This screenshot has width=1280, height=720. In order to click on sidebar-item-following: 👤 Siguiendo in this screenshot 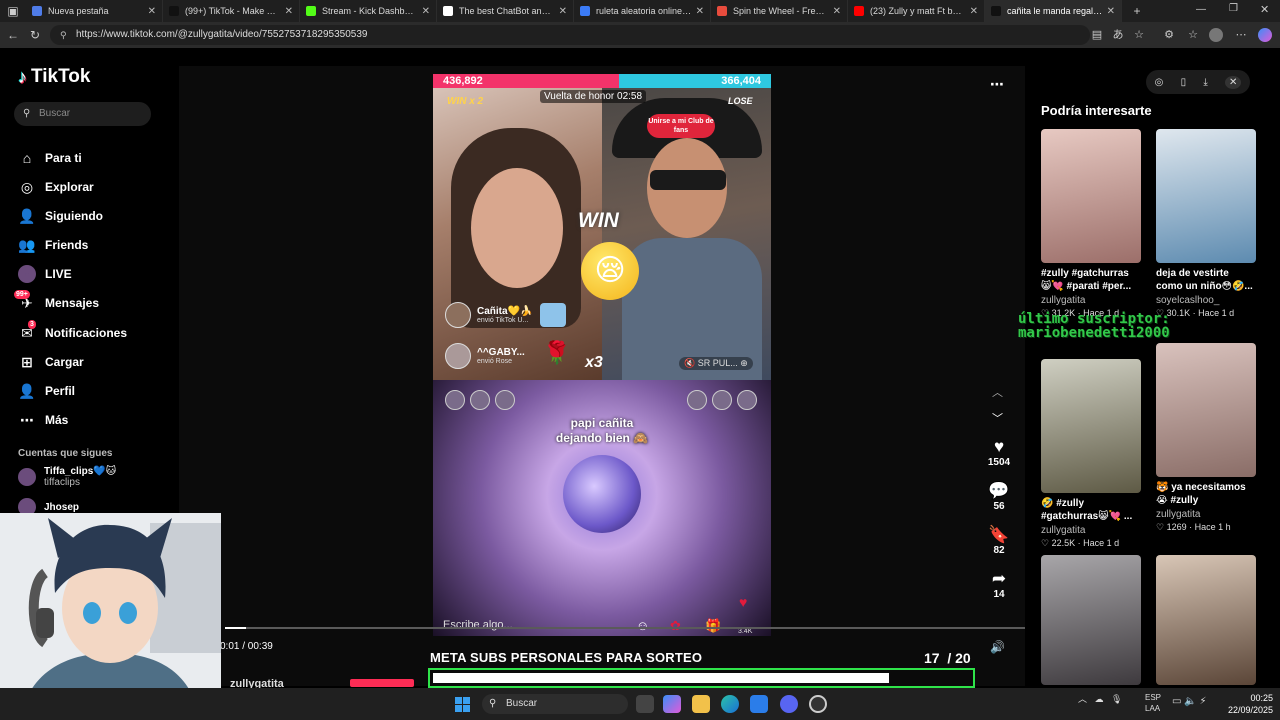, I will do `click(60, 216)`.